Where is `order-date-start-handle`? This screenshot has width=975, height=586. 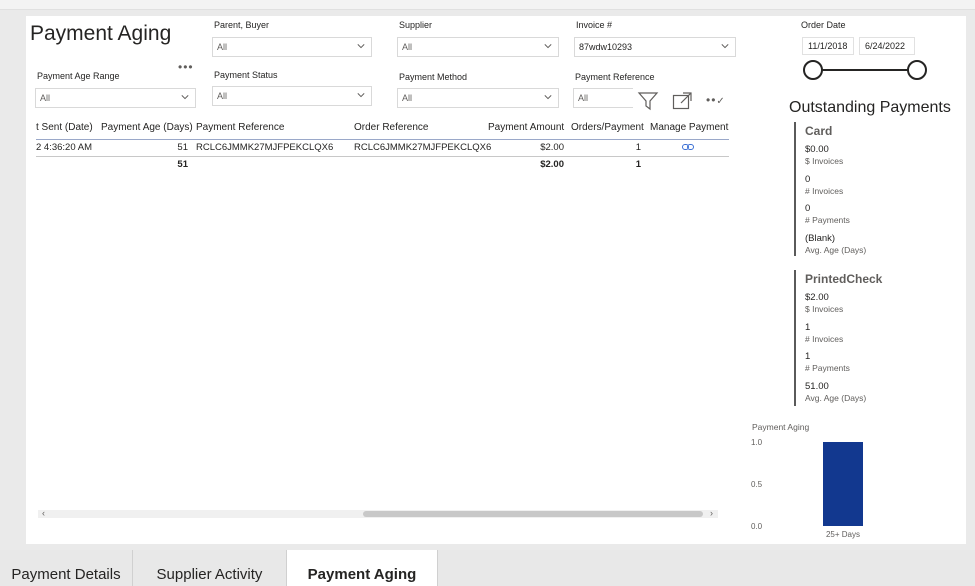 order-date-start-handle is located at coordinates (813, 70).